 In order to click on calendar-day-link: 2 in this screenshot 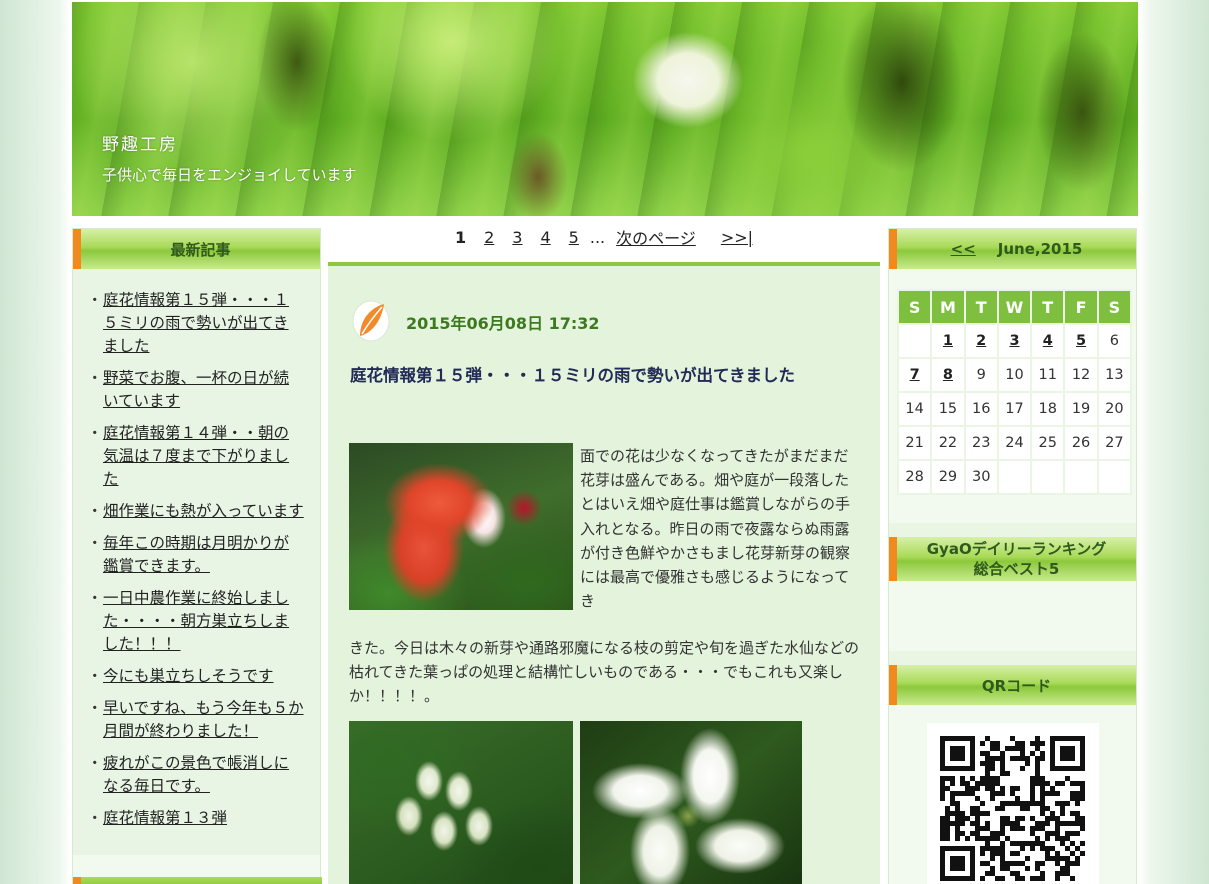, I will do `click(981, 341)`.